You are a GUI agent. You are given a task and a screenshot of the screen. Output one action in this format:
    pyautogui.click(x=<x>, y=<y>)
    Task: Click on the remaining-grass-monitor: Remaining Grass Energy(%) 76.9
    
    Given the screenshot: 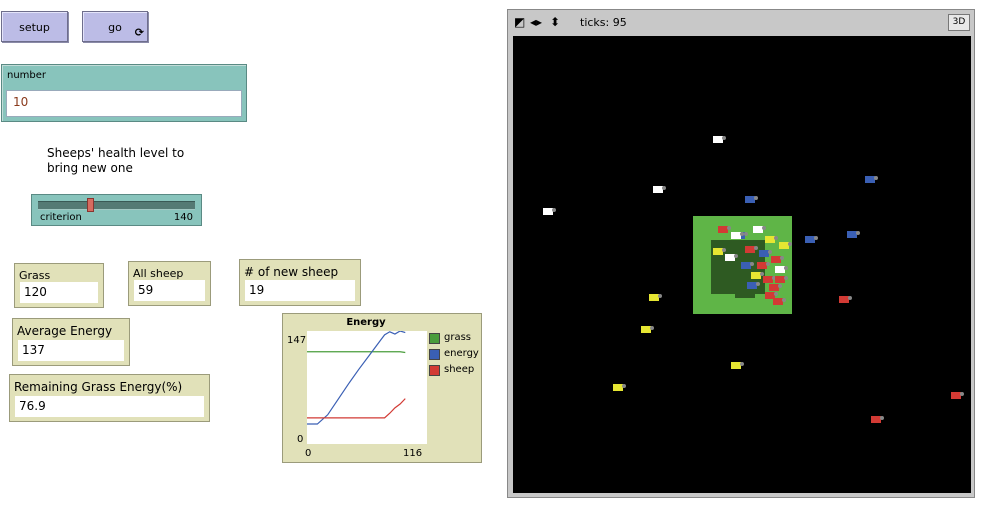 What is the action you would take?
    pyautogui.click(x=109, y=398)
    